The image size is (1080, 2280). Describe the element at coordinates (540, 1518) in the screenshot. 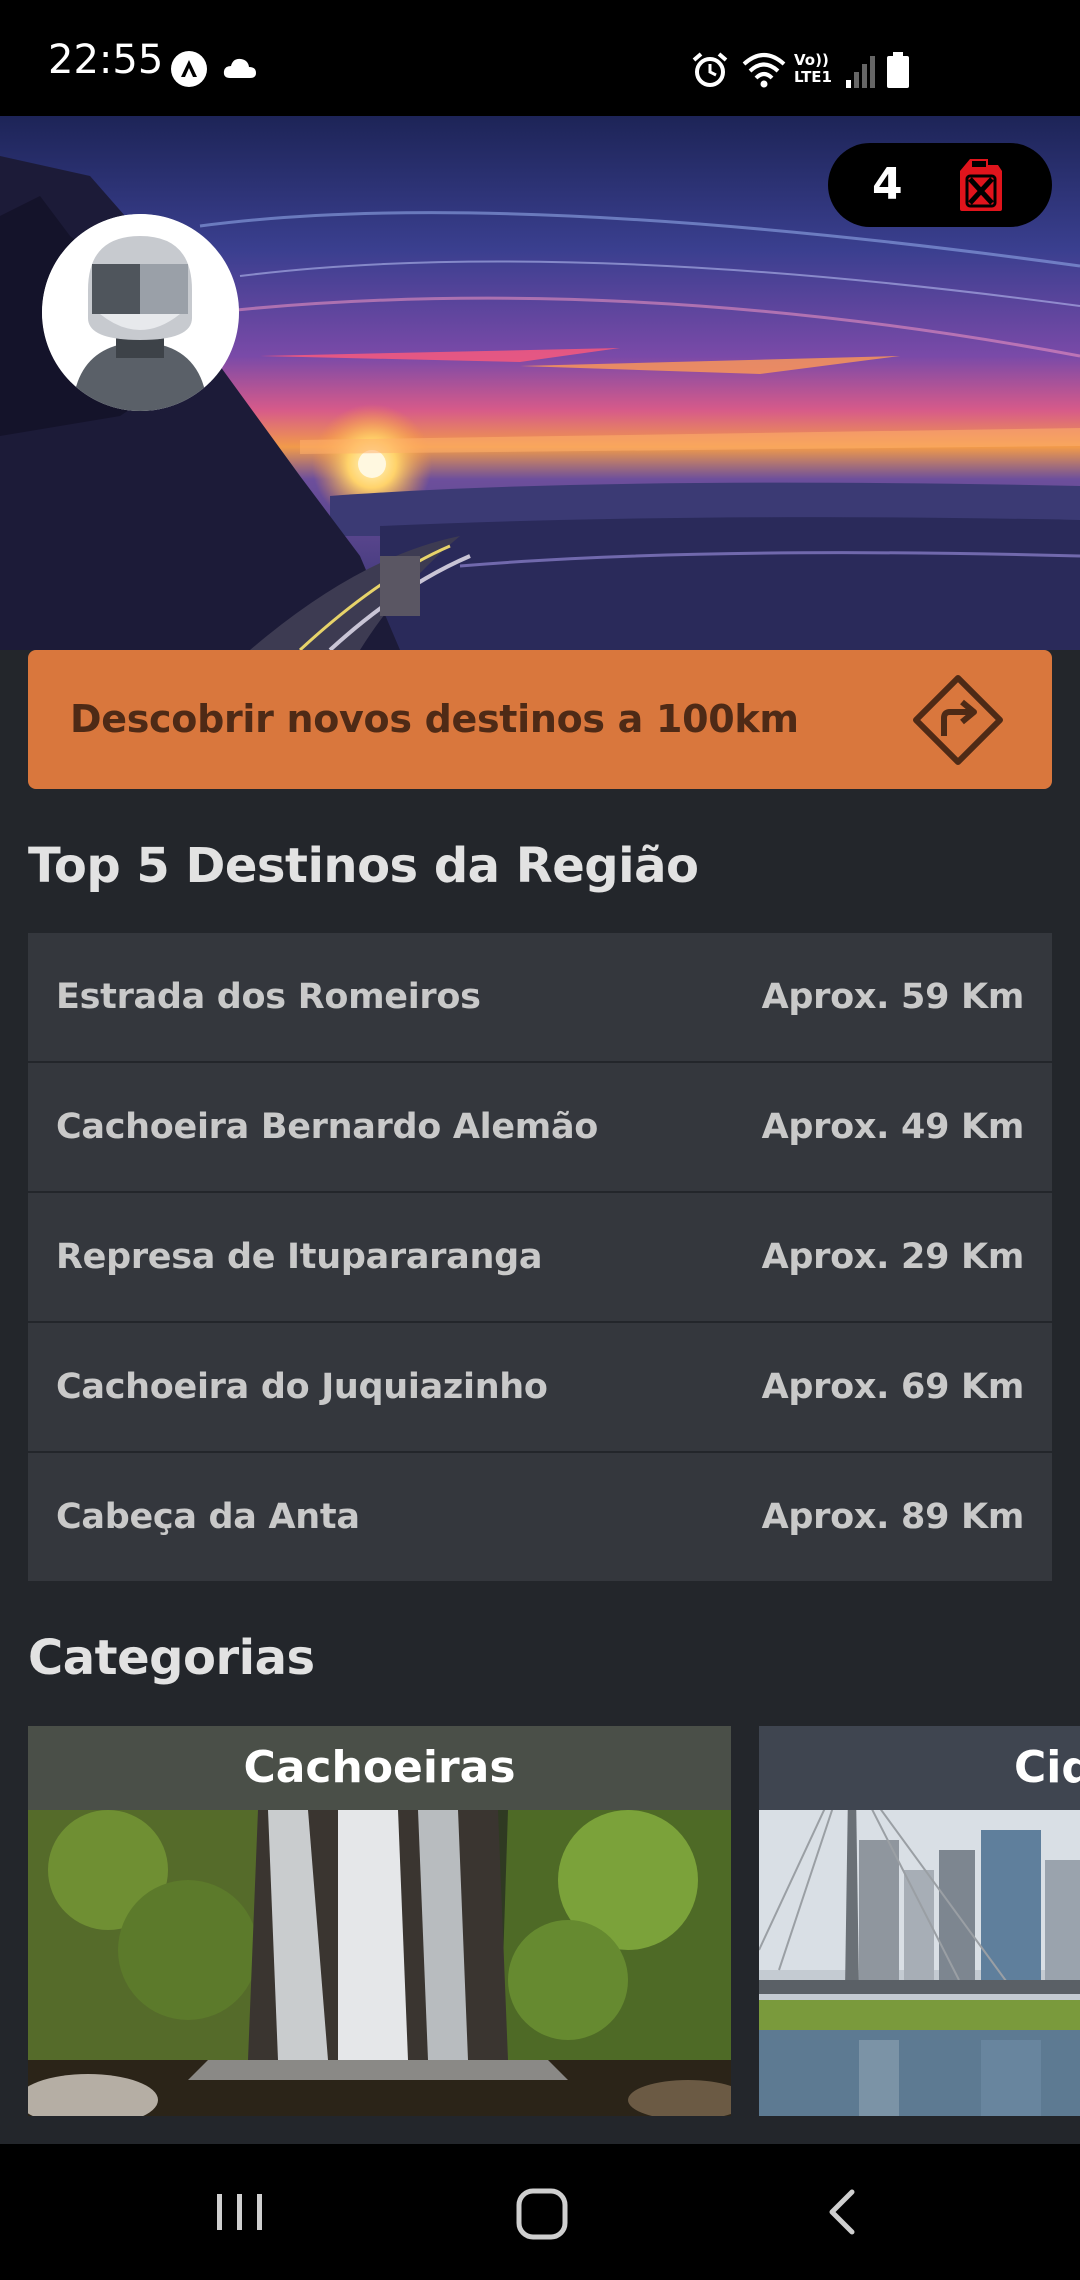

I see `destination-row: Cabeça da Anta Aprox. 89 Km` at that location.